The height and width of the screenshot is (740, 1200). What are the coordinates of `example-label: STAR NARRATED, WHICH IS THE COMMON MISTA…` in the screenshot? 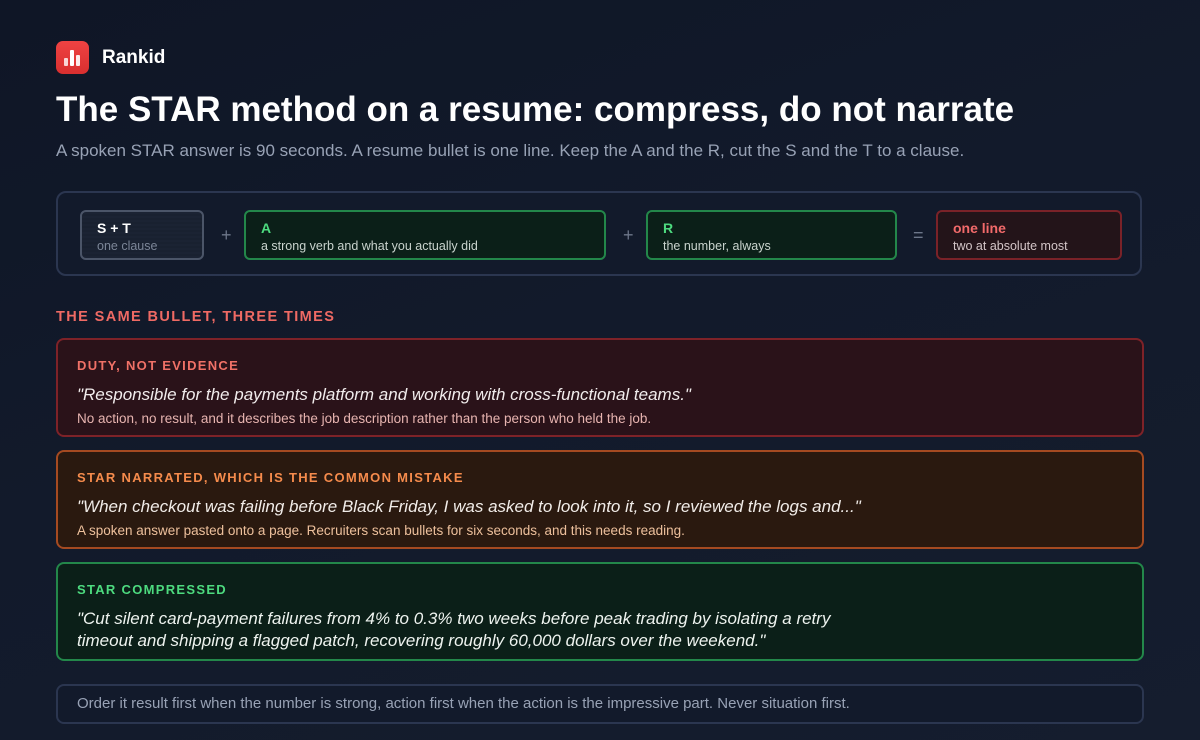 It's located at (270, 477).